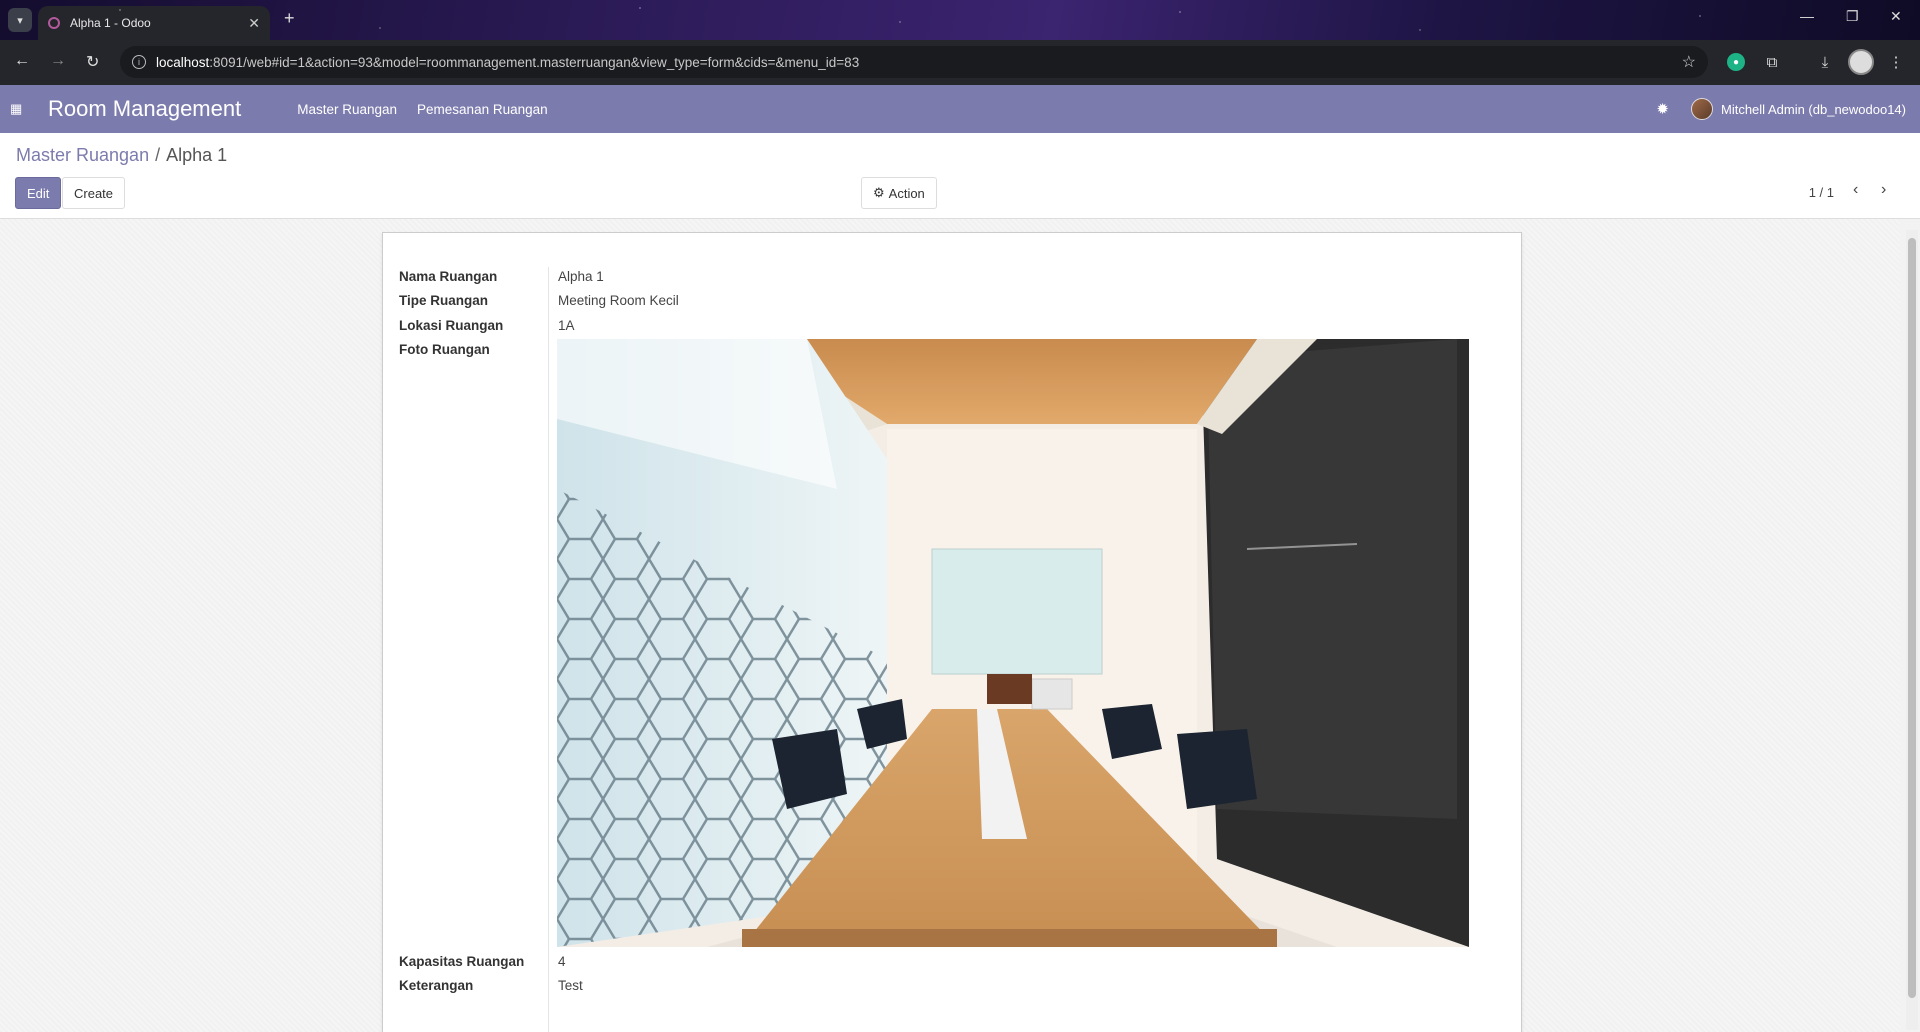 The image size is (1920, 1032). What do you see at coordinates (1662, 109) in the screenshot?
I see `debug-bug-icon: ✹` at bounding box center [1662, 109].